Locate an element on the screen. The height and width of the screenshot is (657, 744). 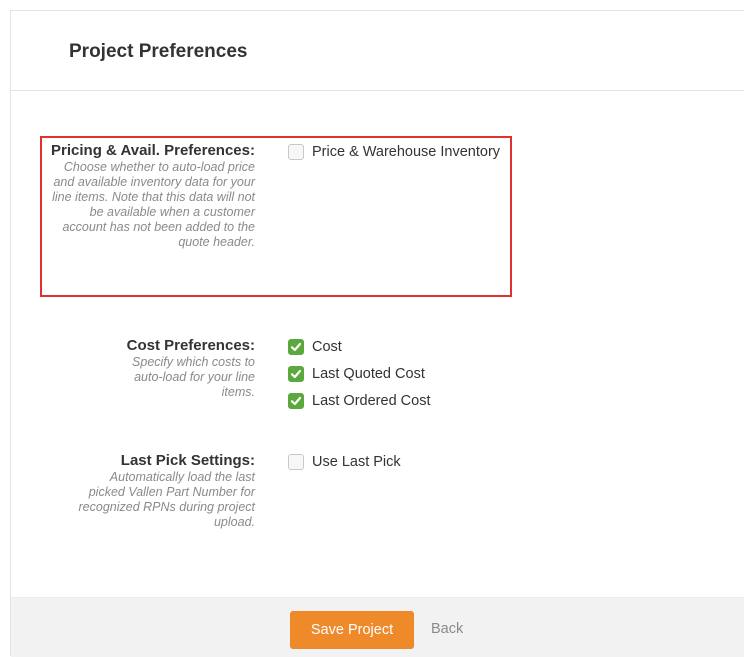
option-label: Last Ordered Cost is located at coordinates (371, 401).